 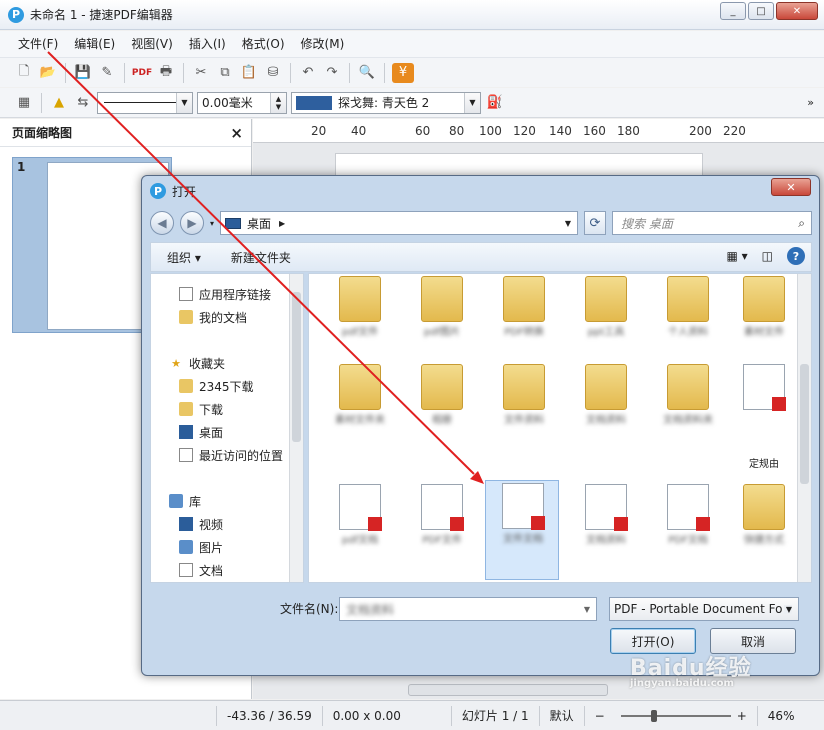 What do you see at coordinates (399, 223) in the screenshot?
I see `address-bar: 桌面 ▶ ▼` at bounding box center [399, 223].